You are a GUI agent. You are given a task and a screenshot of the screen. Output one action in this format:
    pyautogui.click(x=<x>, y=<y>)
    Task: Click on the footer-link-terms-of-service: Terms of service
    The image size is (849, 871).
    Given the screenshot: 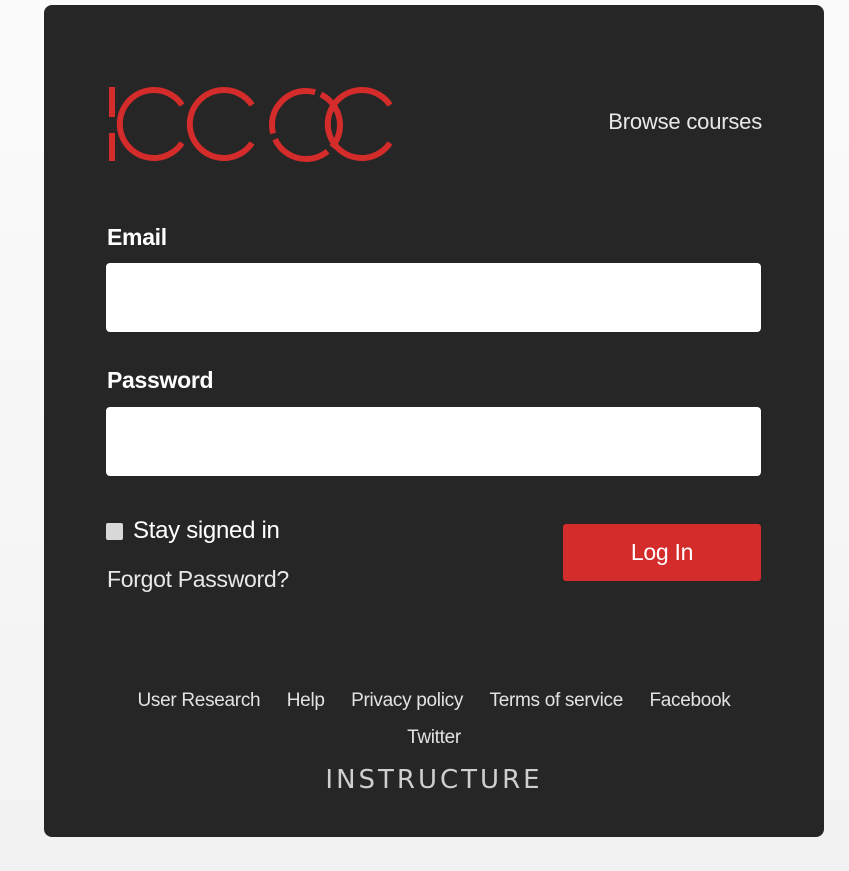 What is the action you would take?
    pyautogui.click(x=557, y=700)
    